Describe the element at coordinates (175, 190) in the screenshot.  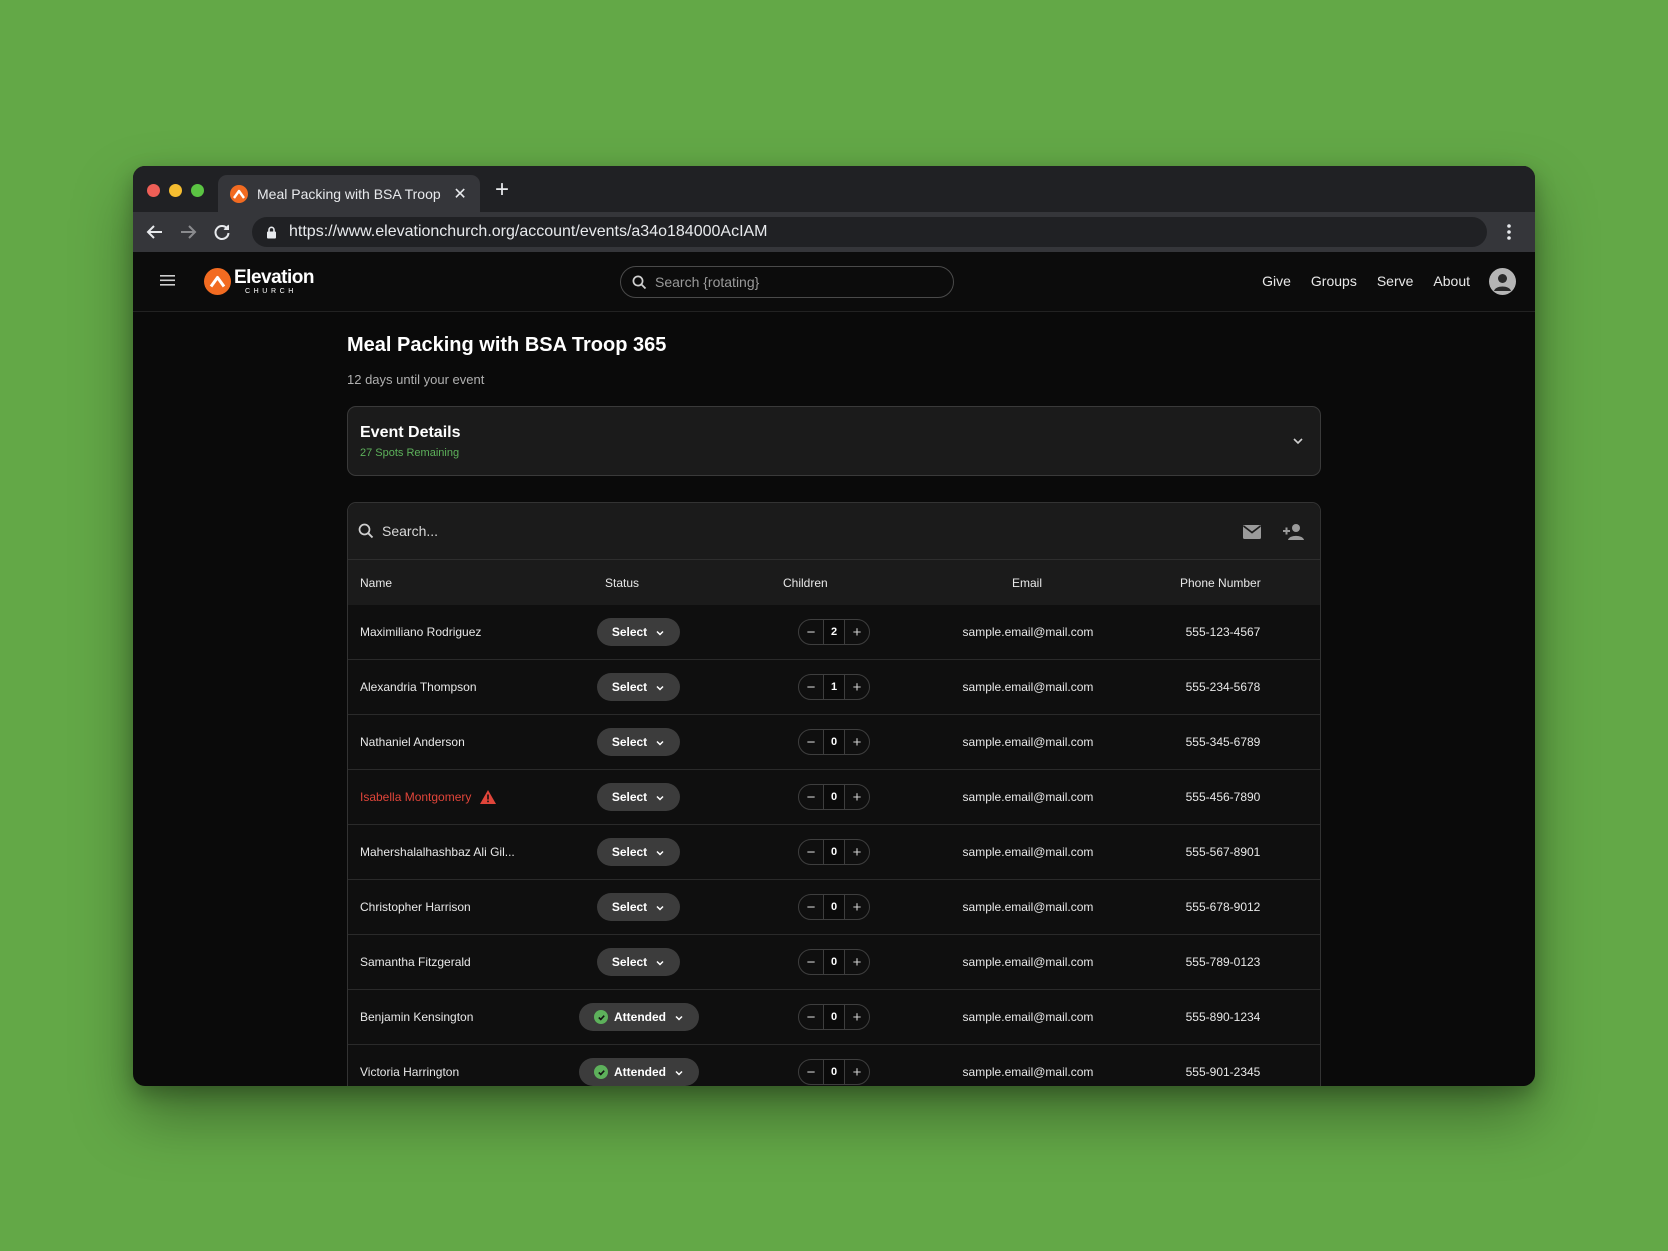
I see `minimize-window-button` at that location.